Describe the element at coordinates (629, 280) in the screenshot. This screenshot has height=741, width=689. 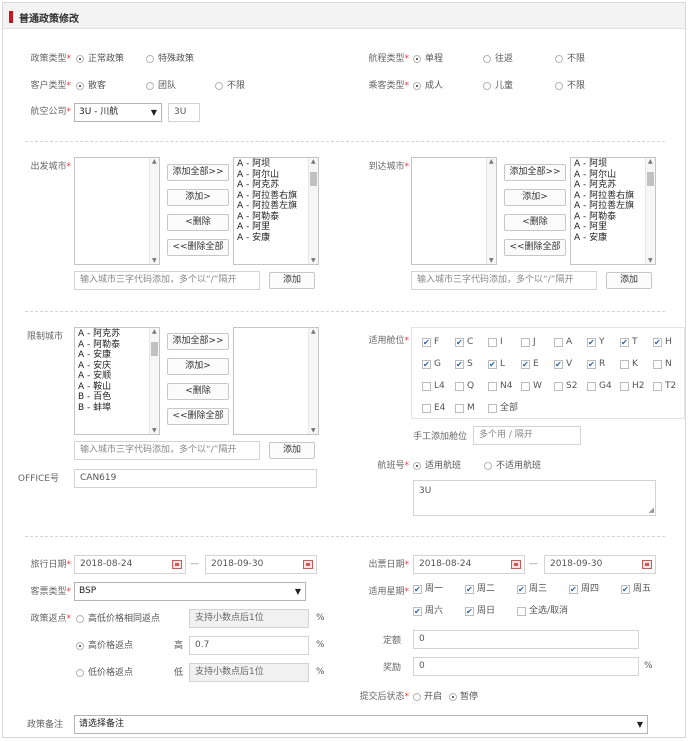
I see `arrival-add-code-button: 添加` at that location.